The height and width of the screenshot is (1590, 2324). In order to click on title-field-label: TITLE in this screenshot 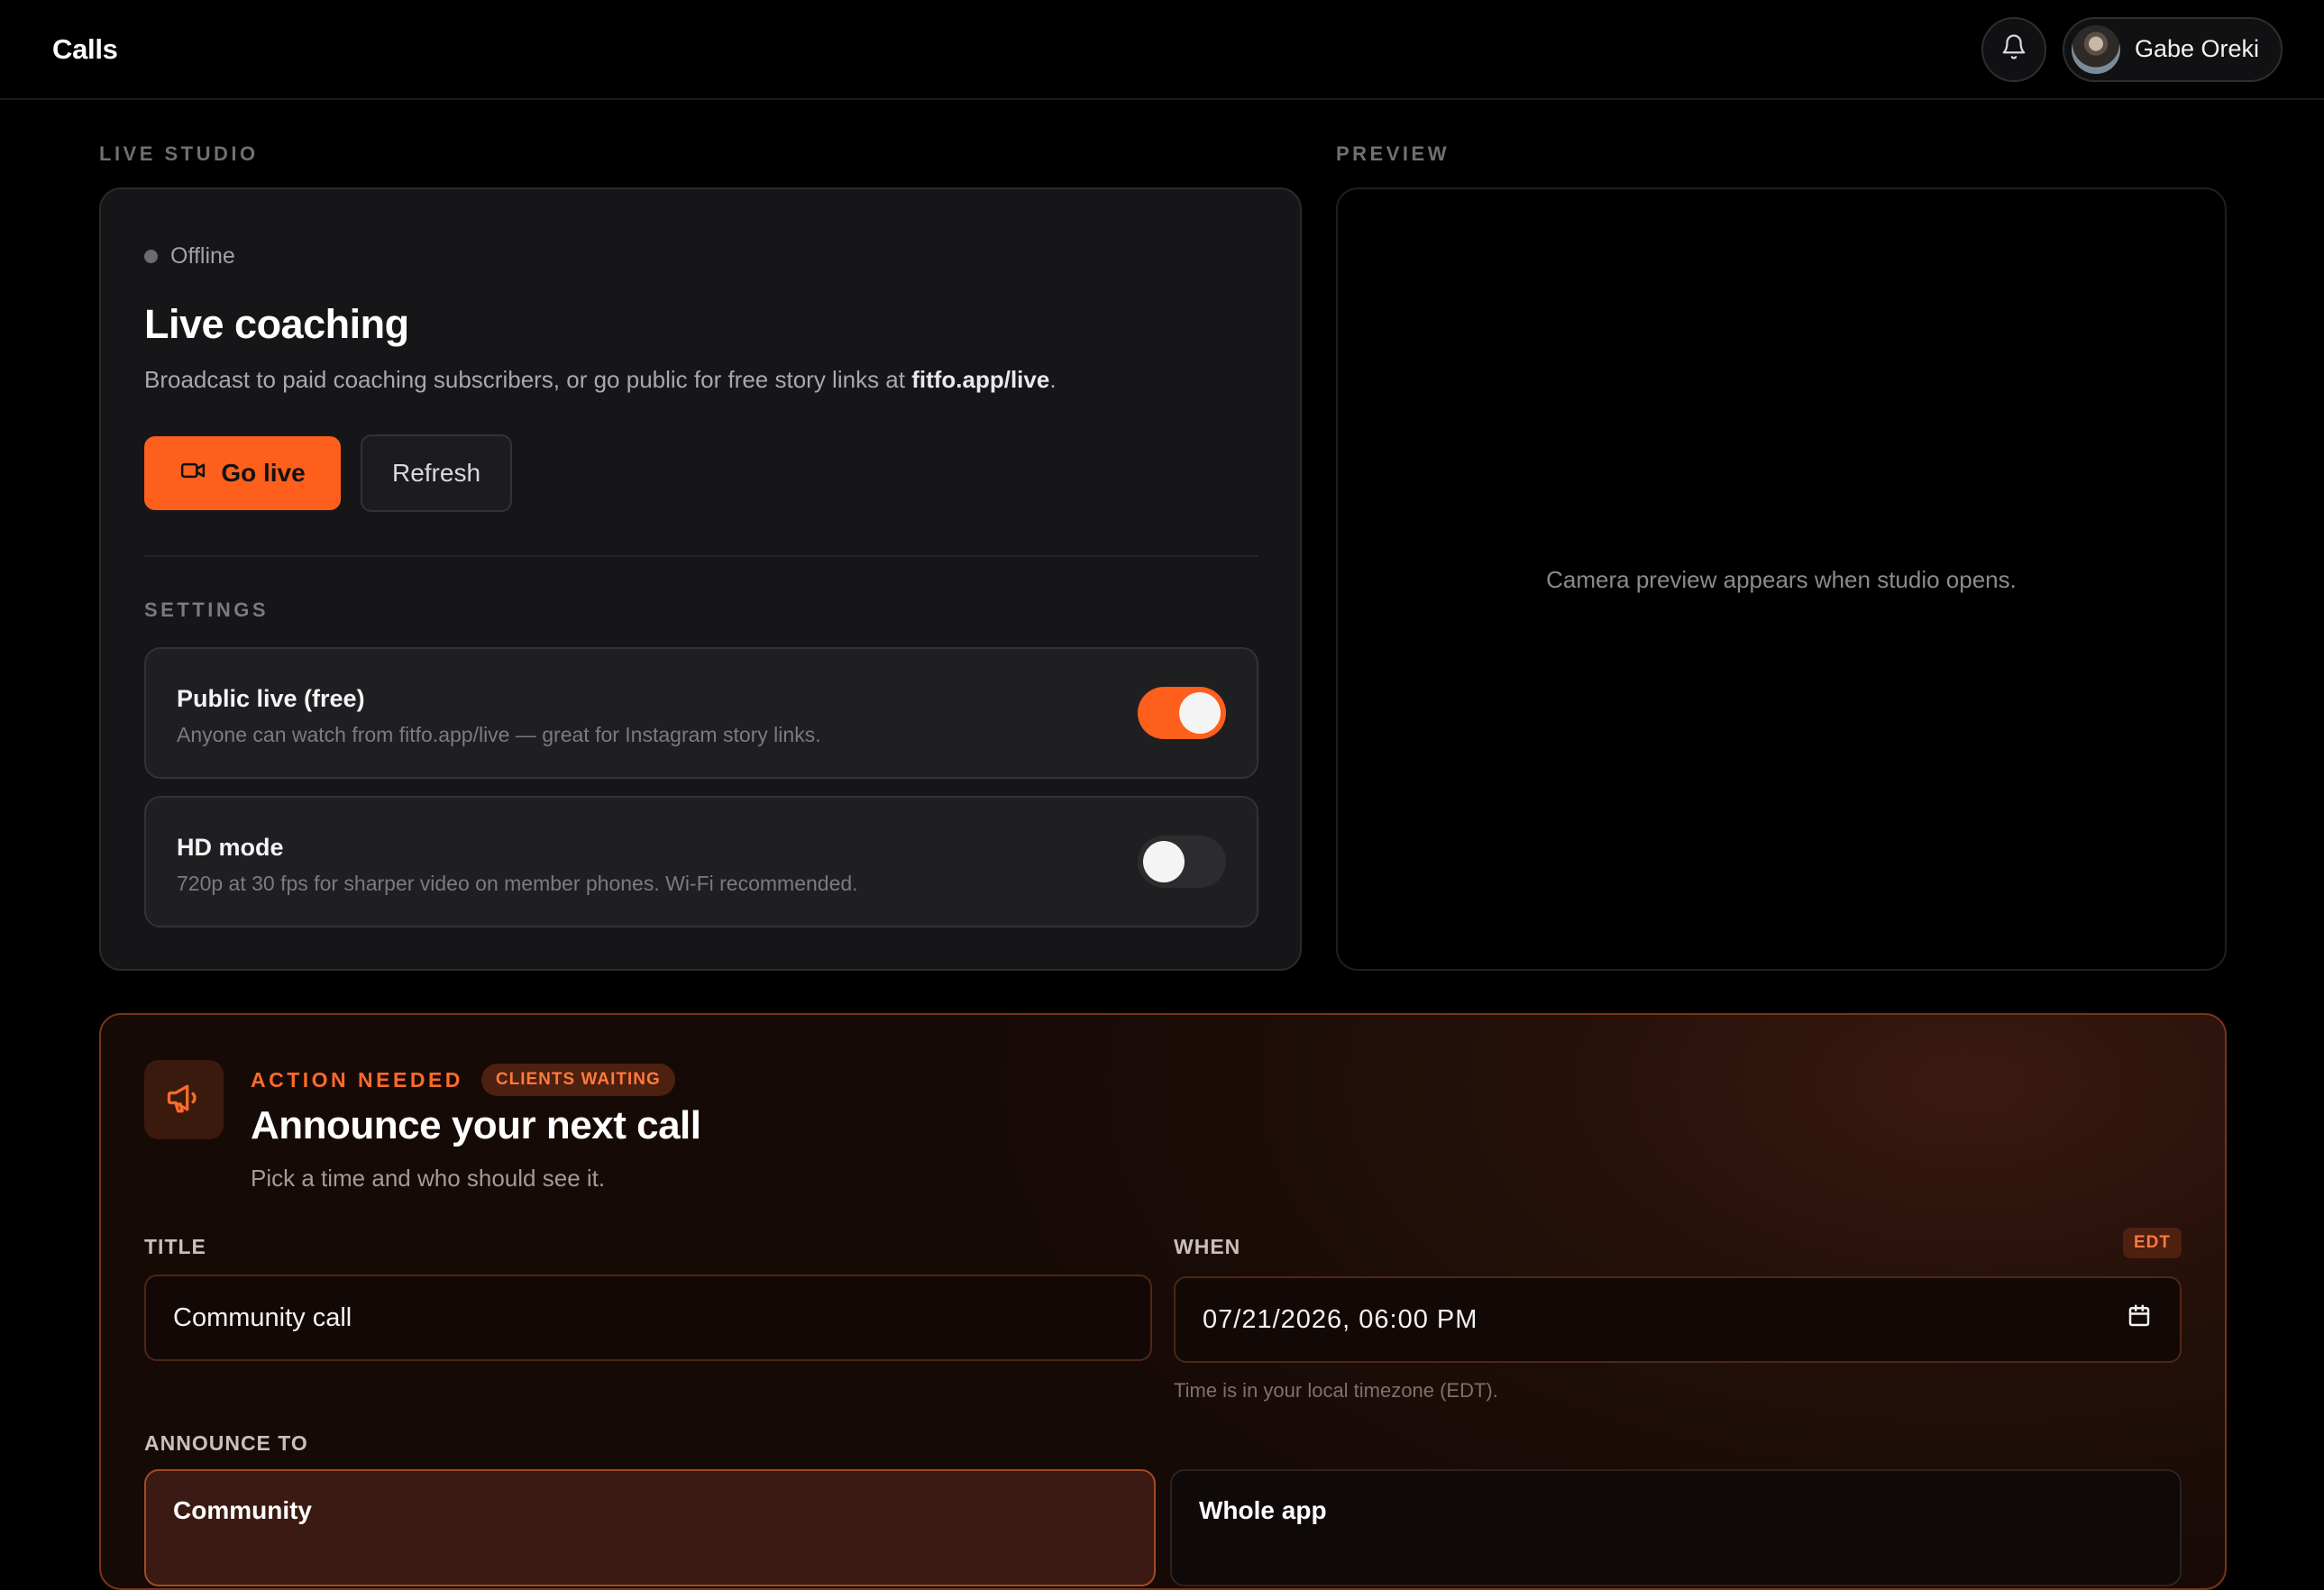, I will do `click(175, 1246)`.